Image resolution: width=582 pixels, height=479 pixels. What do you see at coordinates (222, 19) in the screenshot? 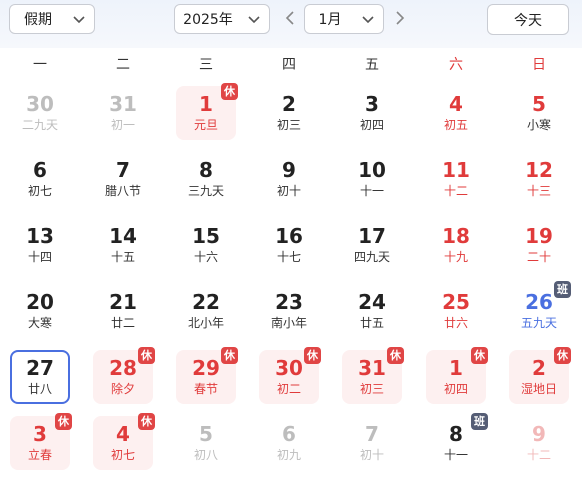
I see `year-select: 2025年` at bounding box center [222, 19].